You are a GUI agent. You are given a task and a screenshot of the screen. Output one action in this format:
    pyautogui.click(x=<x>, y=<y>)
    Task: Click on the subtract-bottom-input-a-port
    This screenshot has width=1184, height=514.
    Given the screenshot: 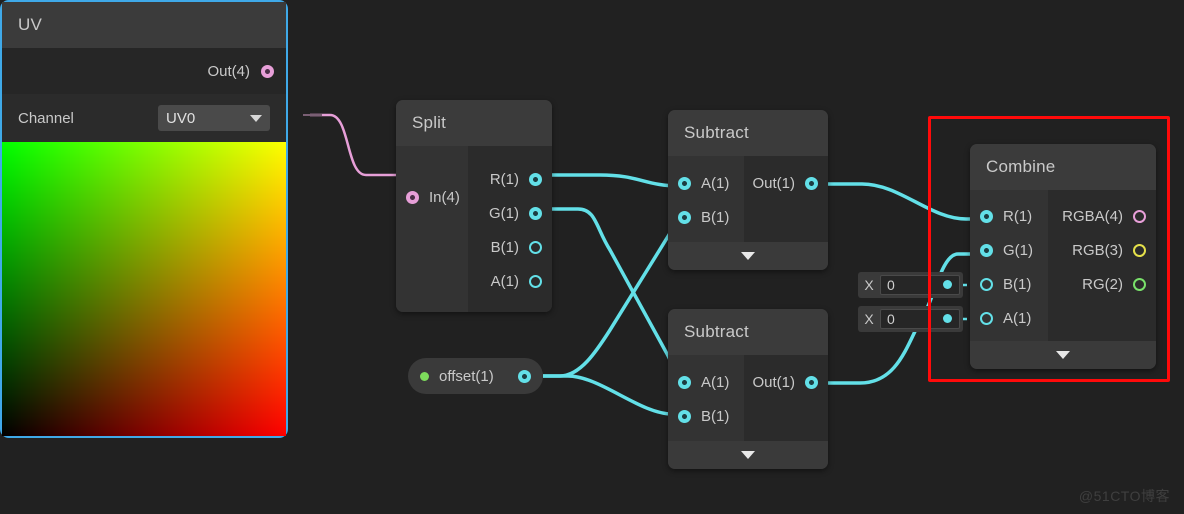 What is the action you would take?
    pyautogui.click(x=684, y=382)
    